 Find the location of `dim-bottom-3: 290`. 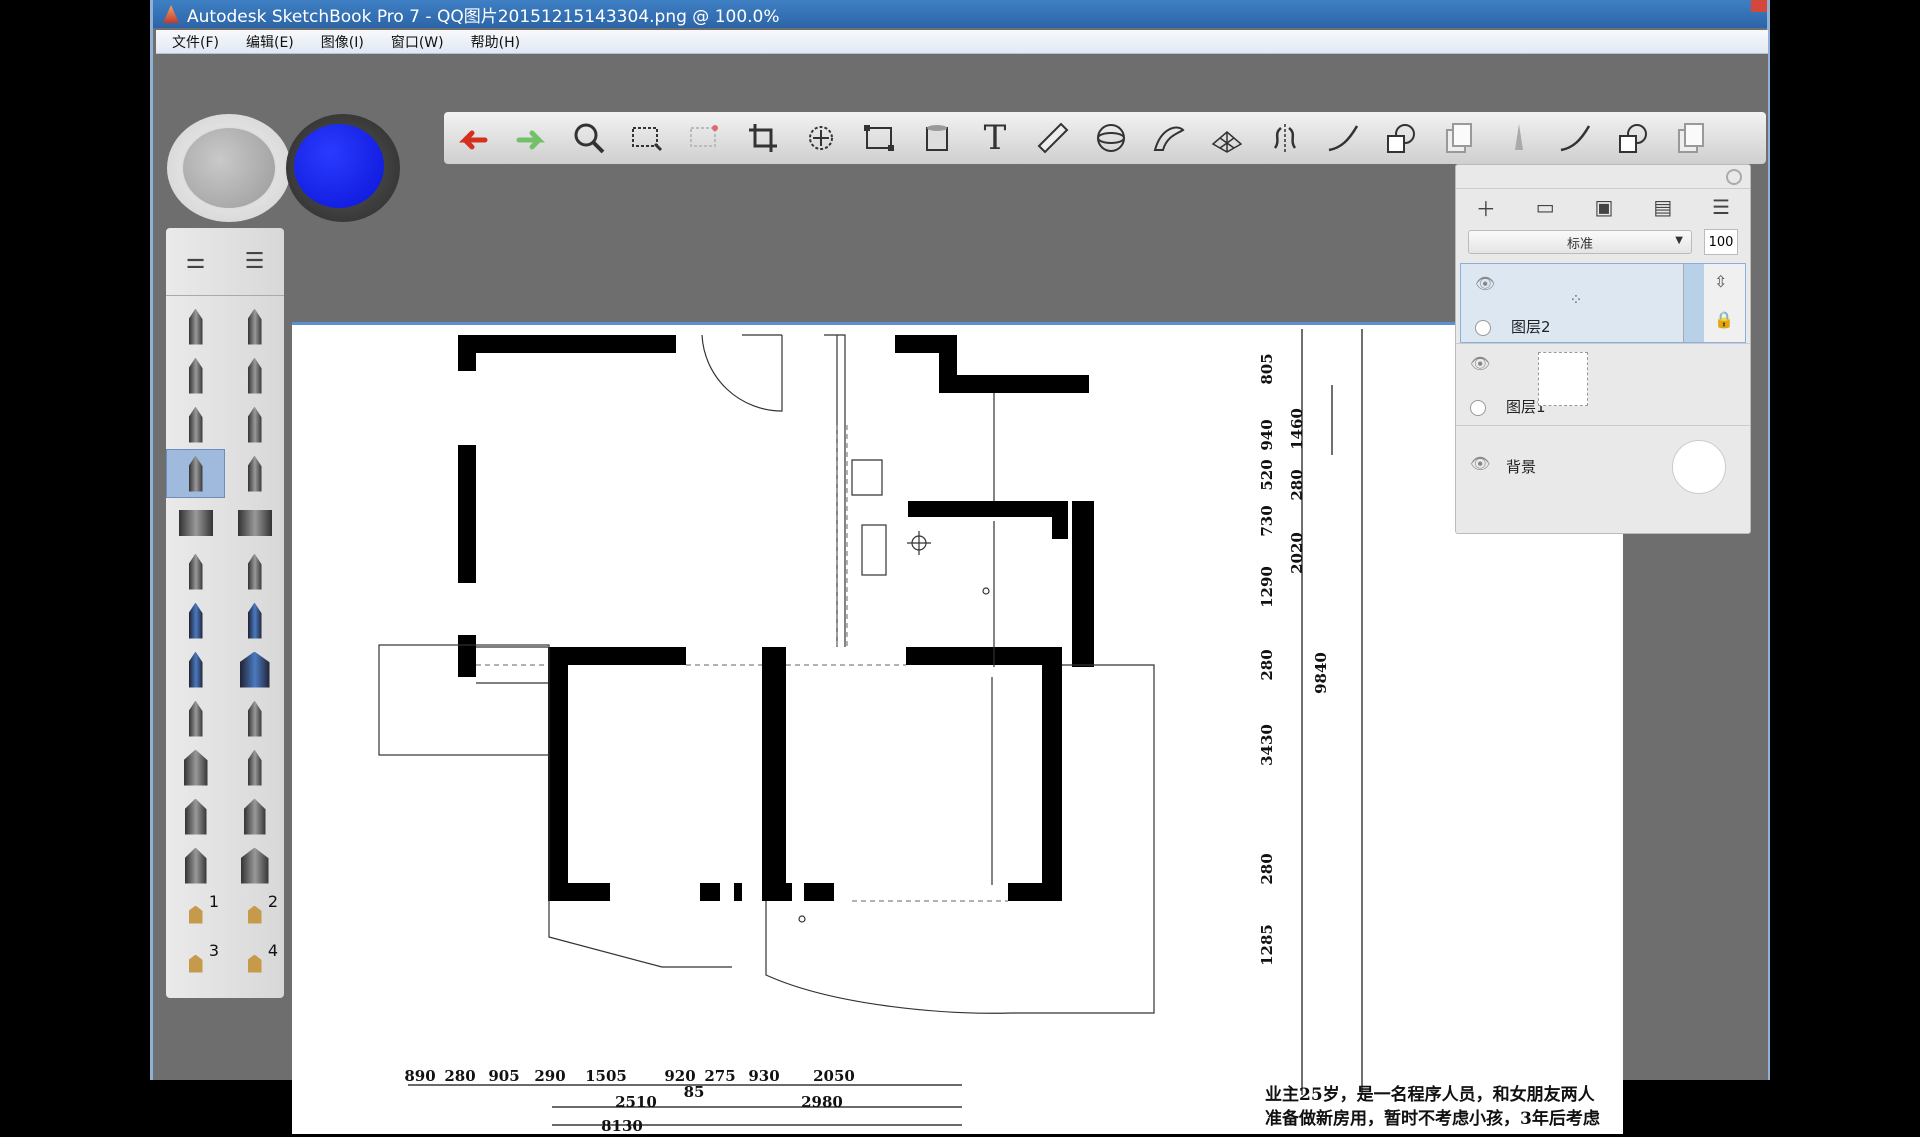

dim-bottom-3: 290 is located at coordinates (549, 1076).